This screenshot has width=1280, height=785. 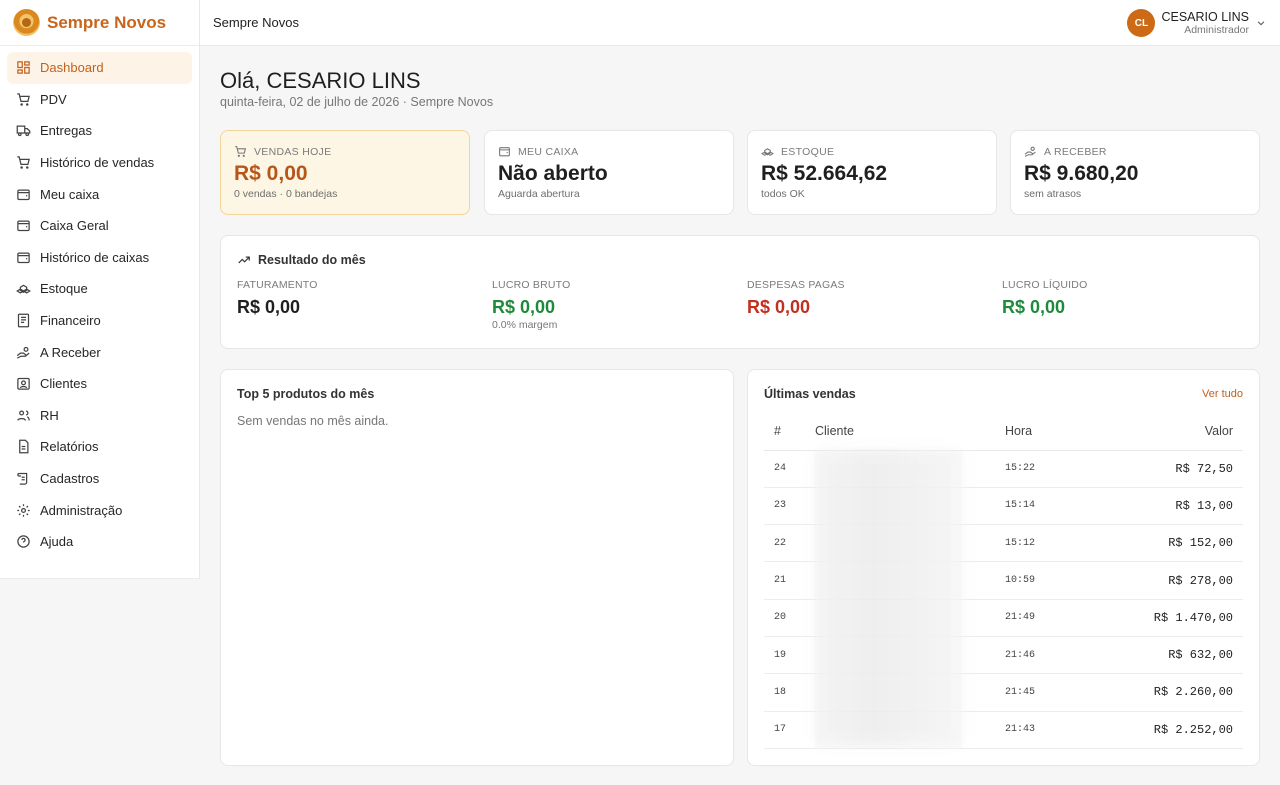 I want to click on page-title: Sempre Novos, so click(x=256, y=22).